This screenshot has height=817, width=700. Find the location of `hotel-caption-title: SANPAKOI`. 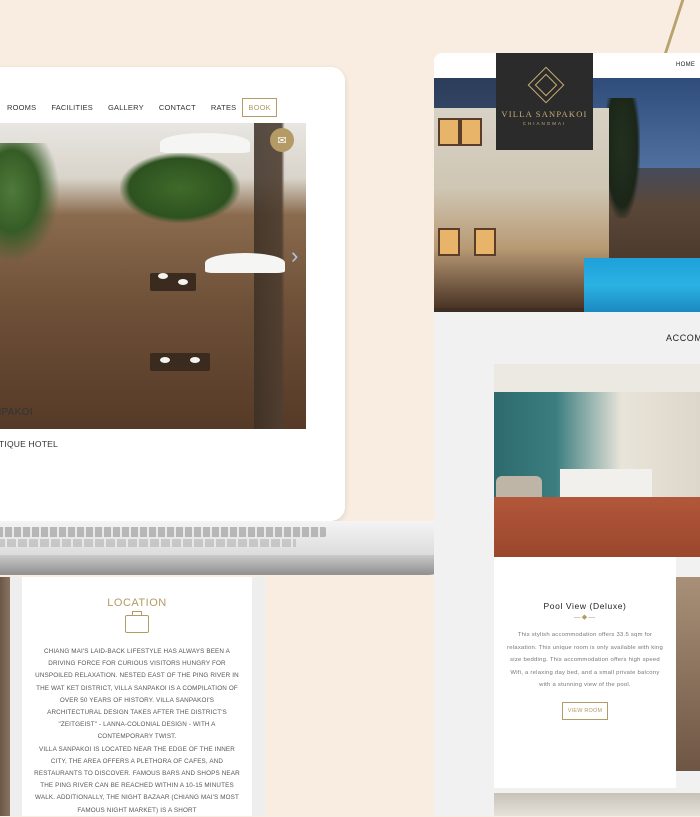

hotel-caption-title: SANPAKOI is located at coordinates (16, 412).